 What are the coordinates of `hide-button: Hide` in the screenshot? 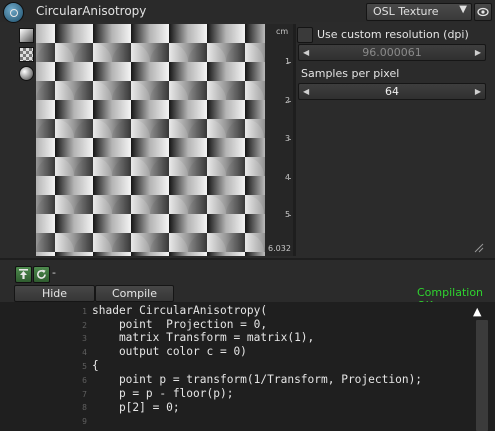 It's located at (54, 293).